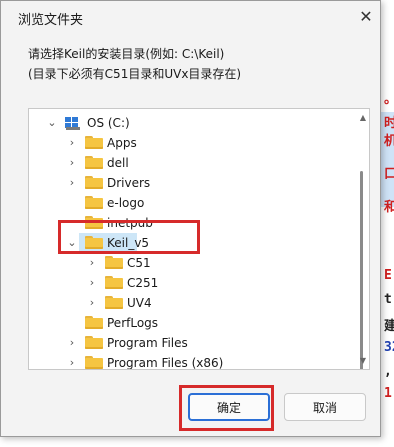  What do you see at coordinates (388, 393) in the screenshot?
I see `background-text: 1` at bounding box center [388, 393].